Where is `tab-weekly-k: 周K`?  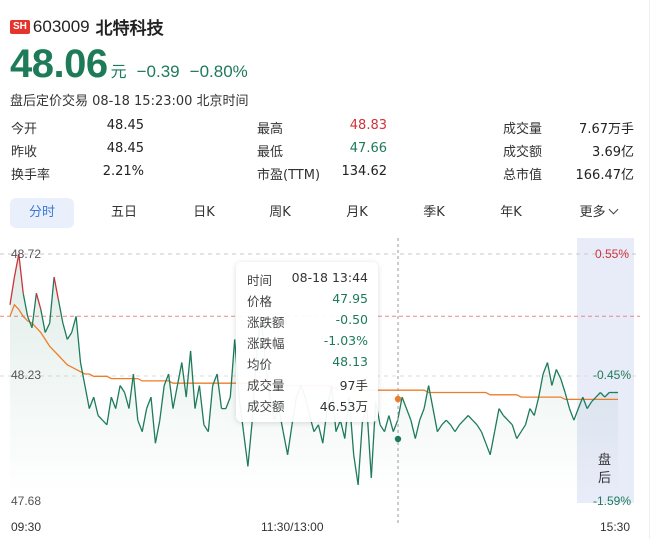
tab-weekly-k: 周K is located at coordinates (280, 213).